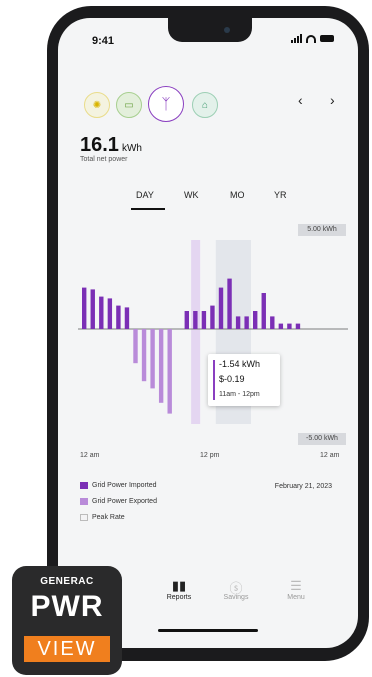  Describe the element at coordinates (67, 606) in the screenshot. I see `logo-pwr: PWR` at that location.